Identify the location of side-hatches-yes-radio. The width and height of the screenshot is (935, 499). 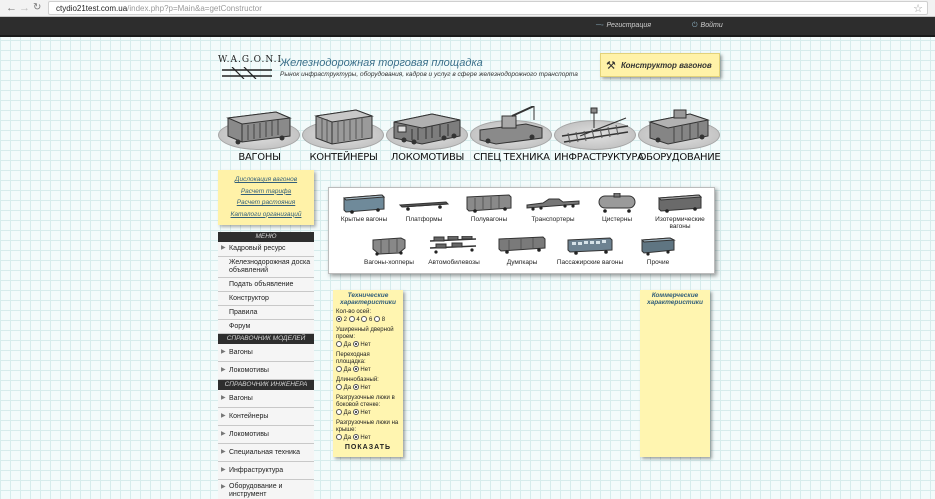
(339, 412).